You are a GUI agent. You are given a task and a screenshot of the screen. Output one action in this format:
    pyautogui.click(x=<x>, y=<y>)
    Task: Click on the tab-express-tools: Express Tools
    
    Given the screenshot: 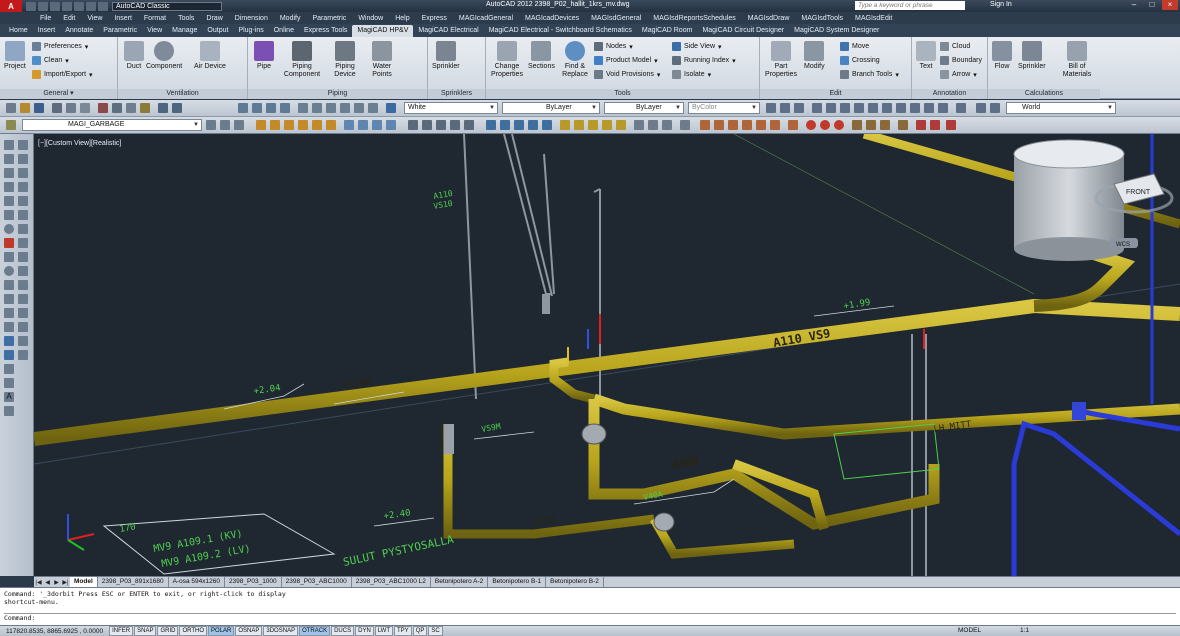 What is the action you would take?
    pyautogui.click(x=325, y=31)
    